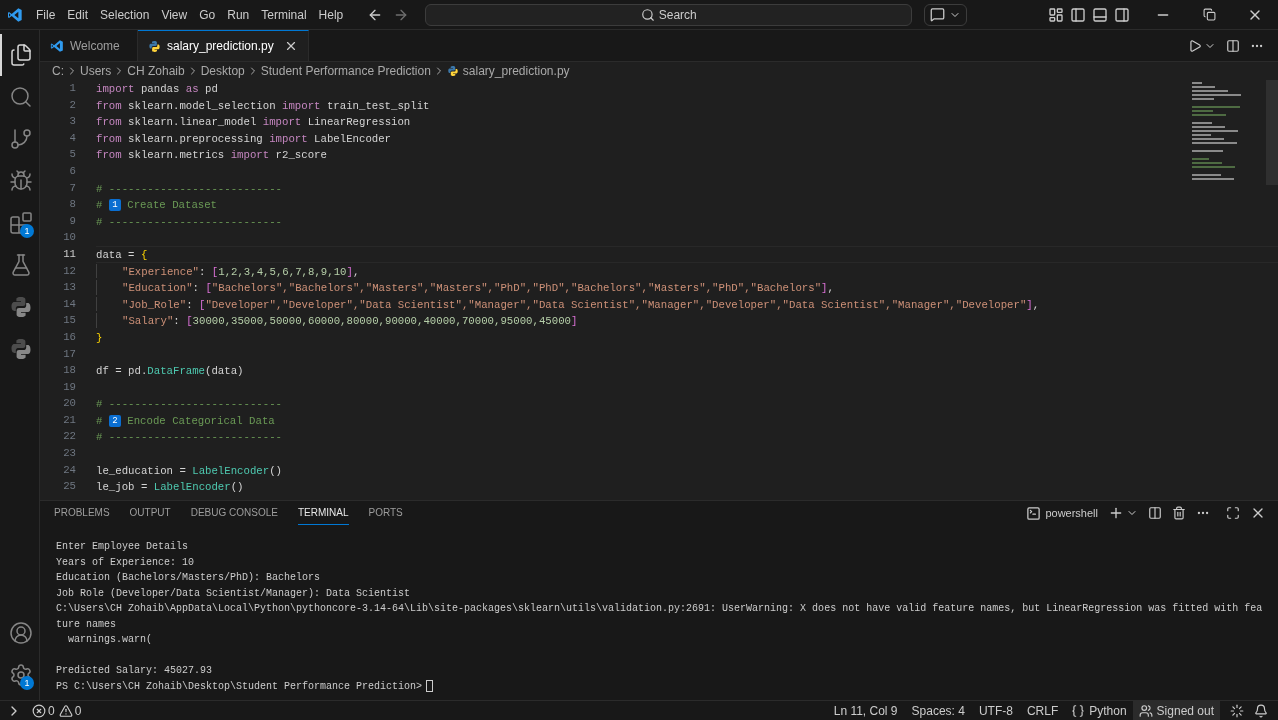 The height and width of the screenshot is (720, 1278). Describe the element at coordinates (82, 513) in the screenshot. I see `panel-tab: PROBLEMS` at that location.